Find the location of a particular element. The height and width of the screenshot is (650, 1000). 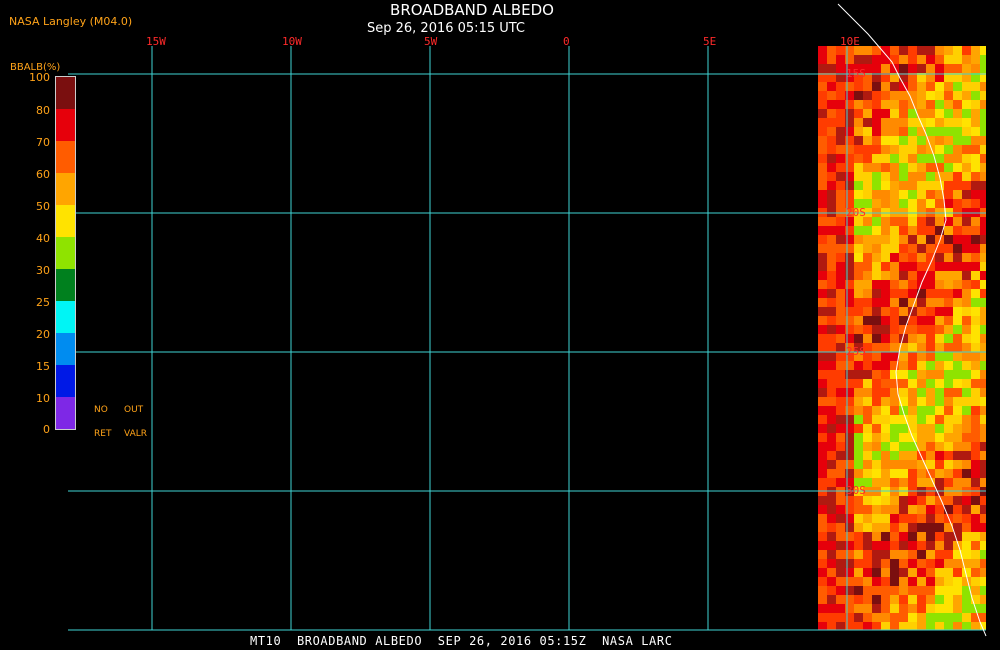

lon-label-10e: 10E is located at coordinates (850, 41).